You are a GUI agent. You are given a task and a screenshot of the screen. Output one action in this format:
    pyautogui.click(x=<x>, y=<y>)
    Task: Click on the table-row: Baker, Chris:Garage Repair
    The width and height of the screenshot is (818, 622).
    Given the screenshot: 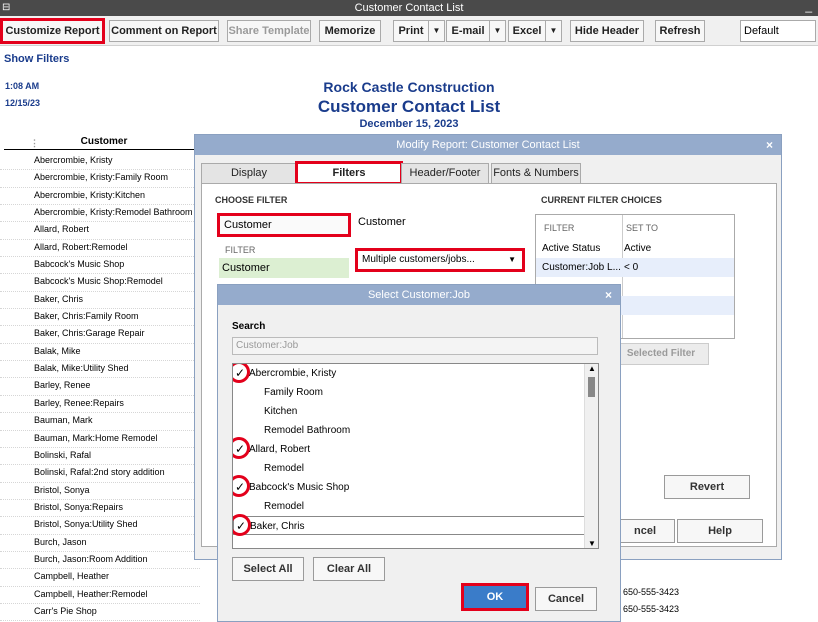 What is the action you would take?
    pyautogui.click(x=100, y=335)
    